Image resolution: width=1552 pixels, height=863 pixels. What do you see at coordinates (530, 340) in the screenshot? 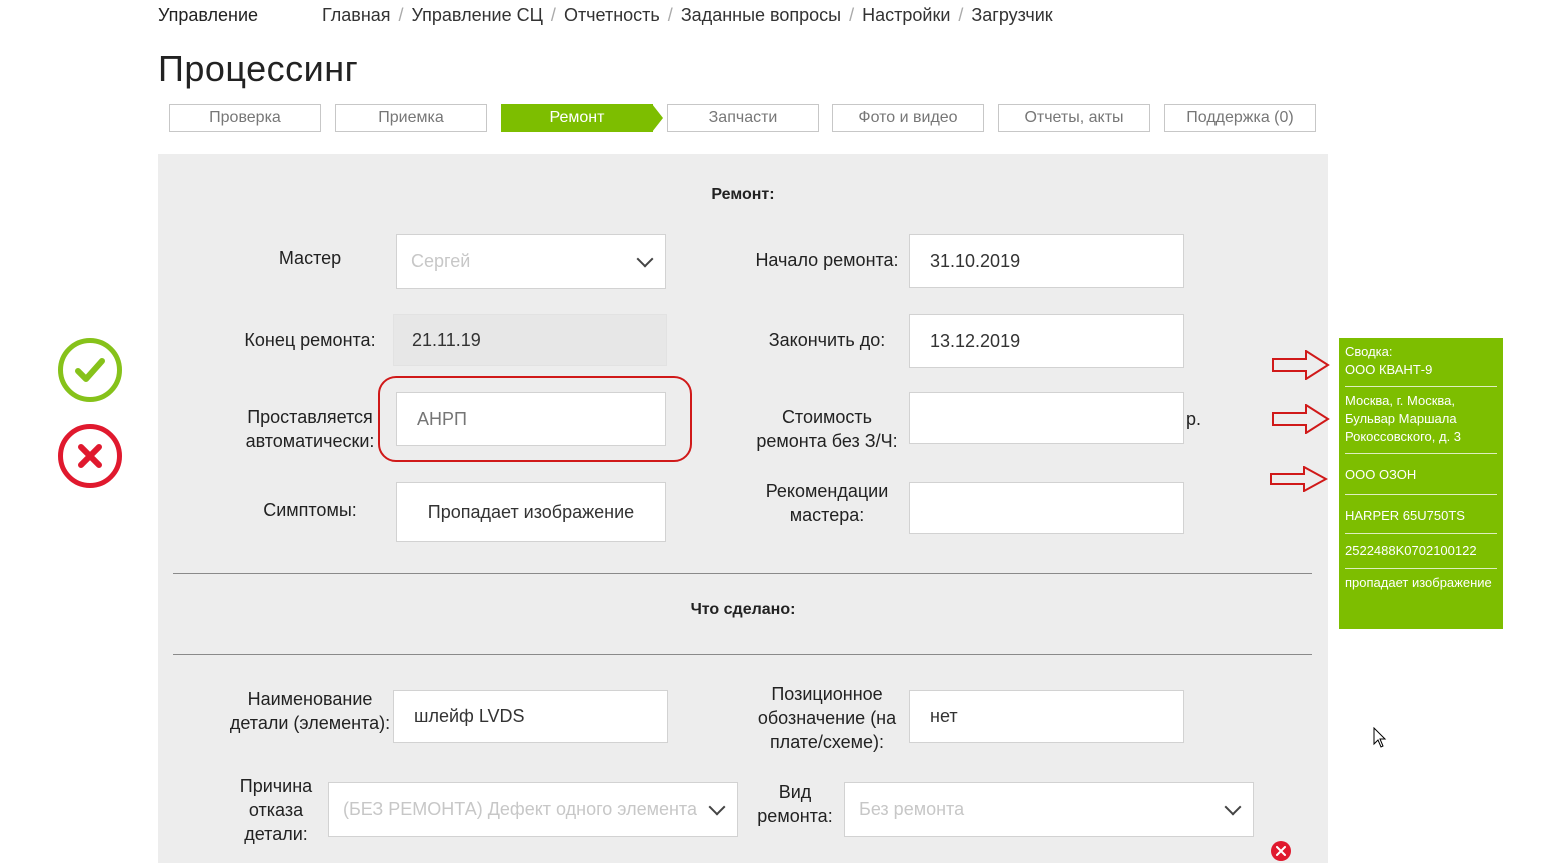
I see `end-date-field: 21.11.19` at bounding box center [530, 340].